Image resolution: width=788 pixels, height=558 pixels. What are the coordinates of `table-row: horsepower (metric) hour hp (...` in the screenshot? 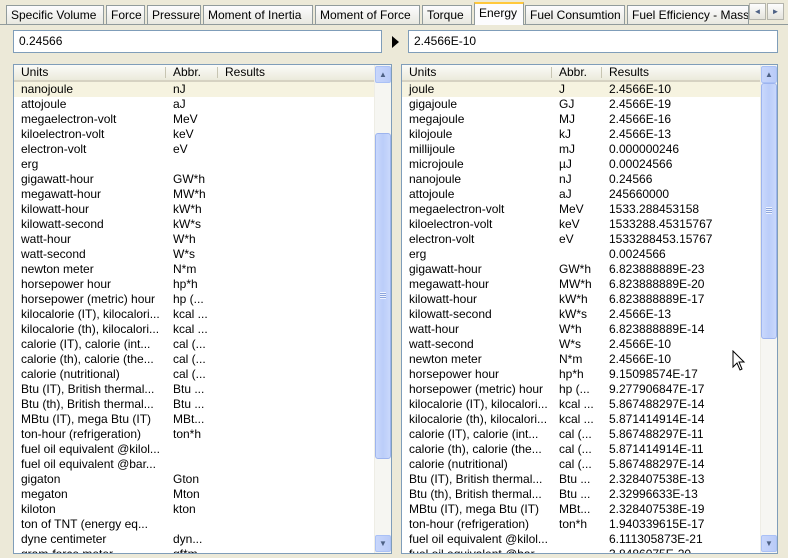 It's located at (194, 299).